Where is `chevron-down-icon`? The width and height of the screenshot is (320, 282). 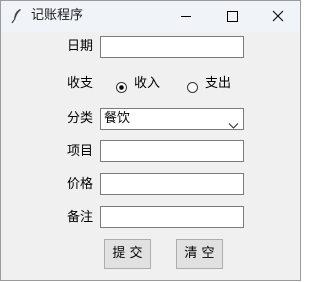
chevron-down-icon is located at coordinates (233, 122).